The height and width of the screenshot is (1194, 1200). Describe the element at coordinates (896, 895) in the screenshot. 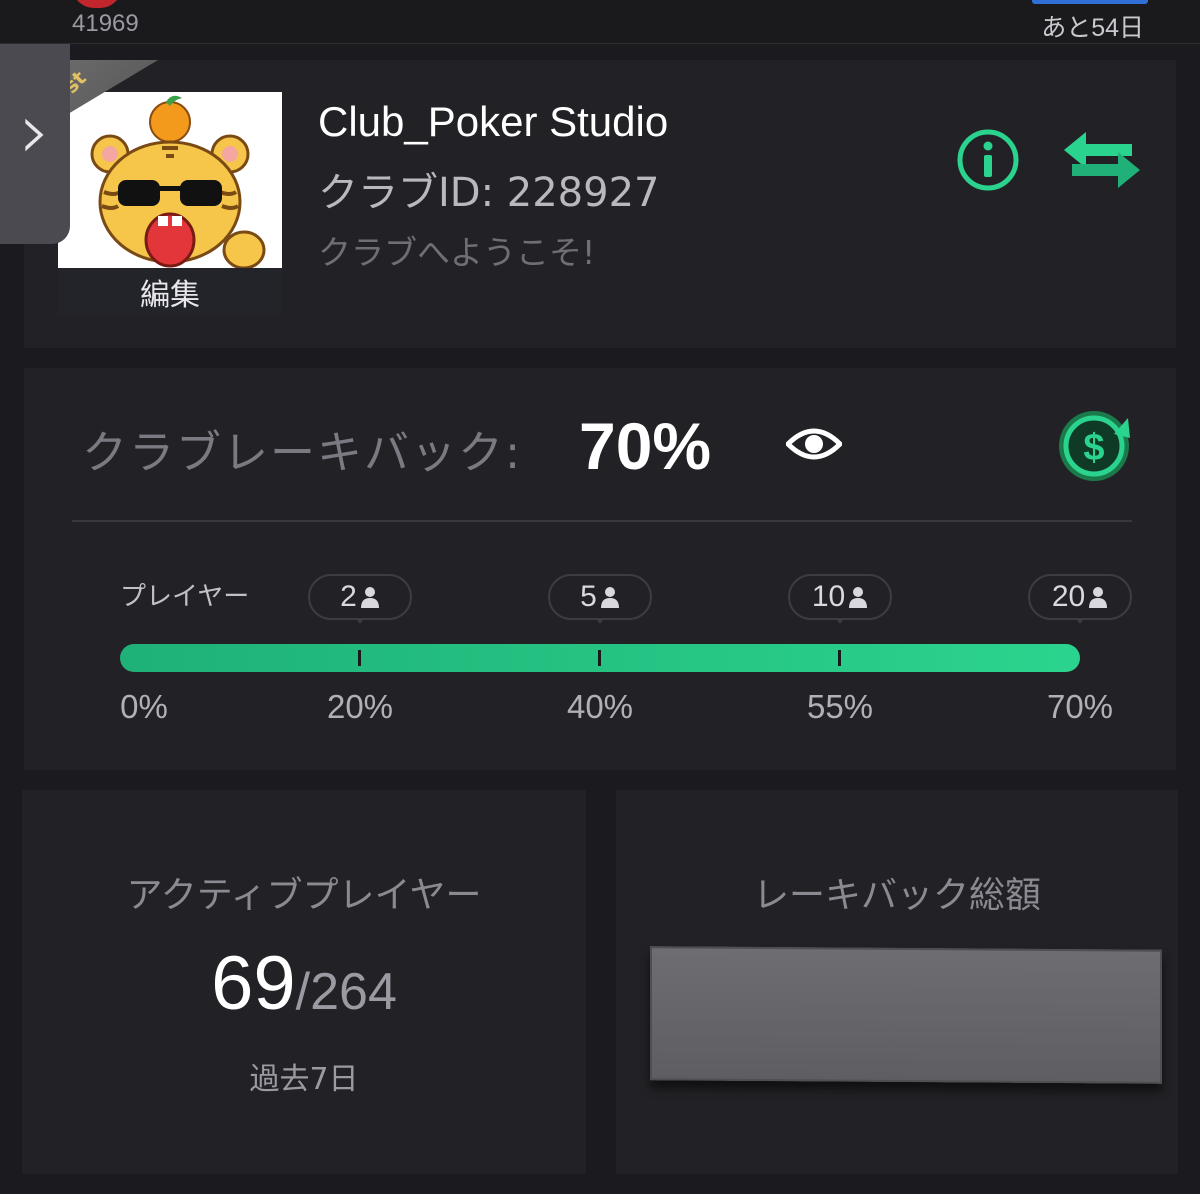

I see `rakeback-total-title: レーキバック総額` at that location.